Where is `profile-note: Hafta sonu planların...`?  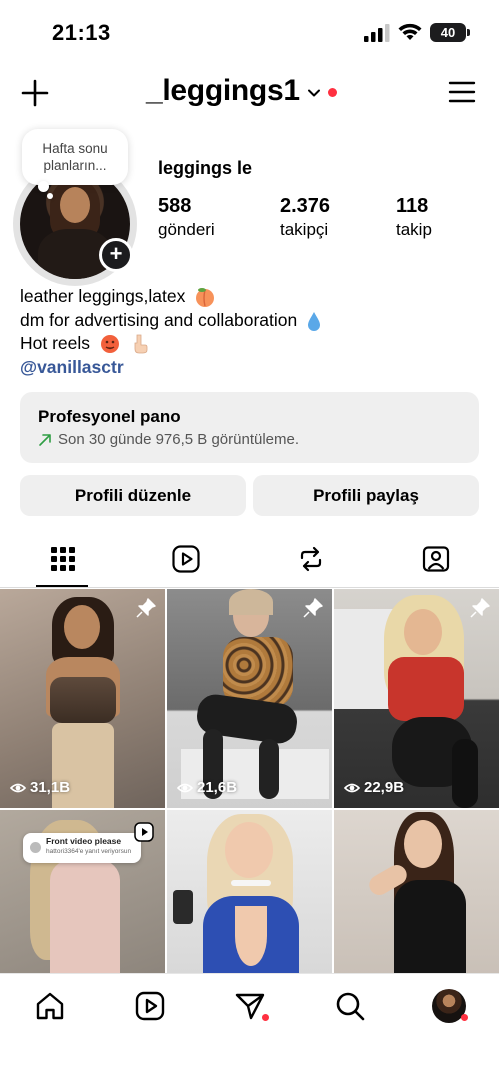 profile-note: Hafta sonu planların... is located at coordinates (75, 157).